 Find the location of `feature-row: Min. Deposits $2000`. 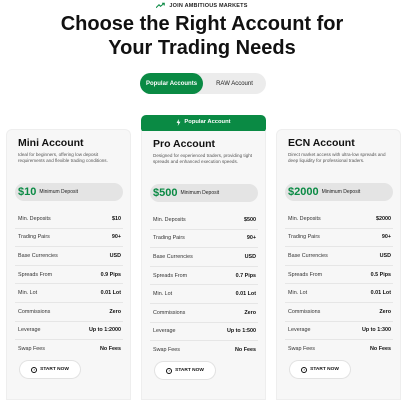

feature-row: Min. Deposits $2000 is located at coordinates (339, 219).